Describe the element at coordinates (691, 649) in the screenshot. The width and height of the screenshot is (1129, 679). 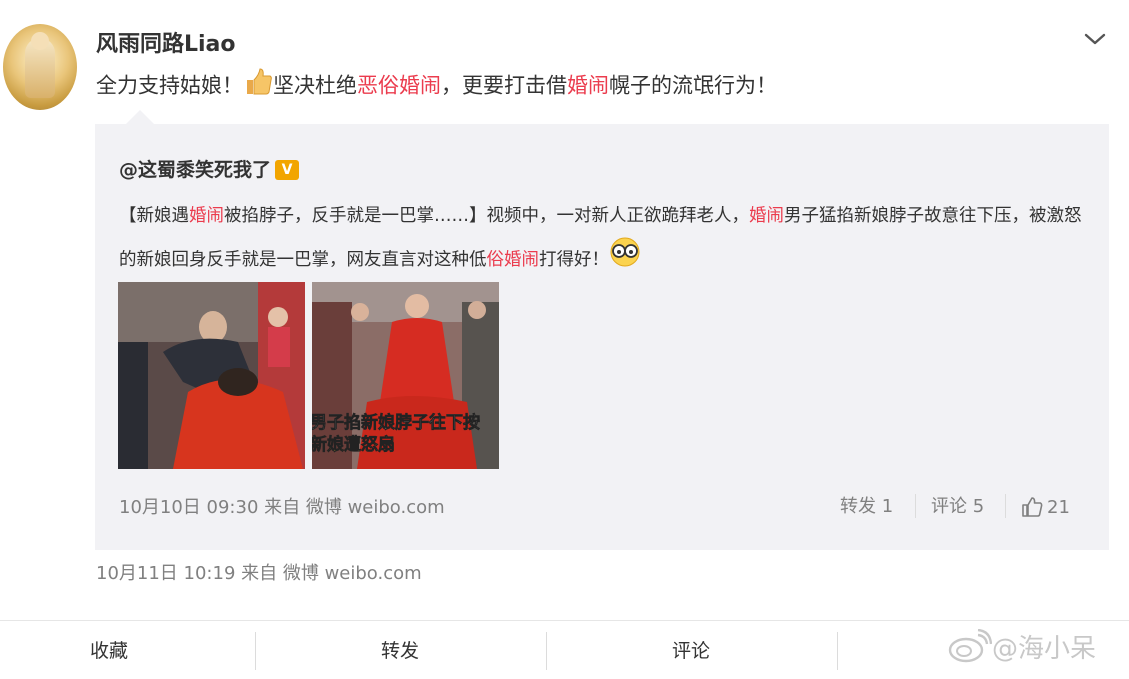
I see `comment-button: 评论` at that location.